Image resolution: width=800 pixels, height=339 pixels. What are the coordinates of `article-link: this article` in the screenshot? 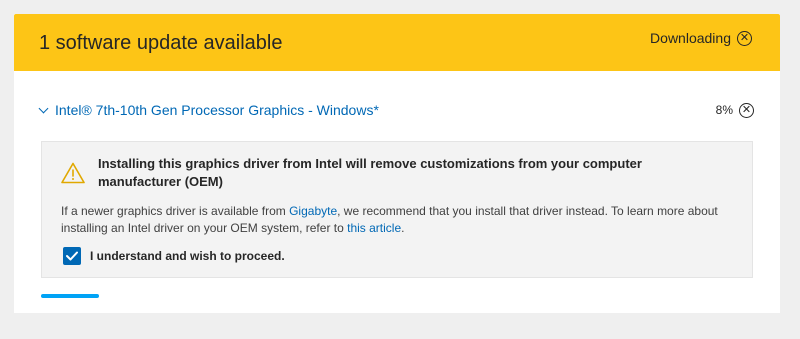 It's located at (374, 228).